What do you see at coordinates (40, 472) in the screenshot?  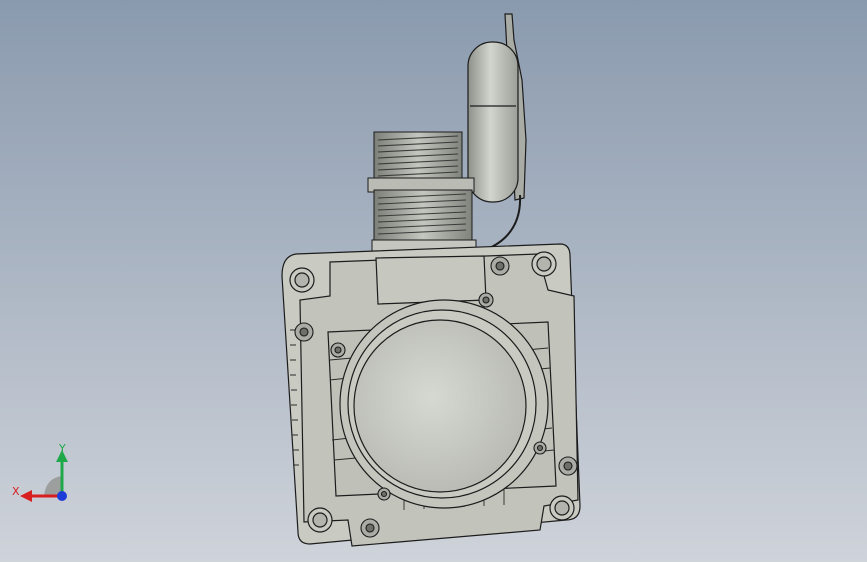 I see `coordinate-triad: Y X` at bounding box center [40, 472].